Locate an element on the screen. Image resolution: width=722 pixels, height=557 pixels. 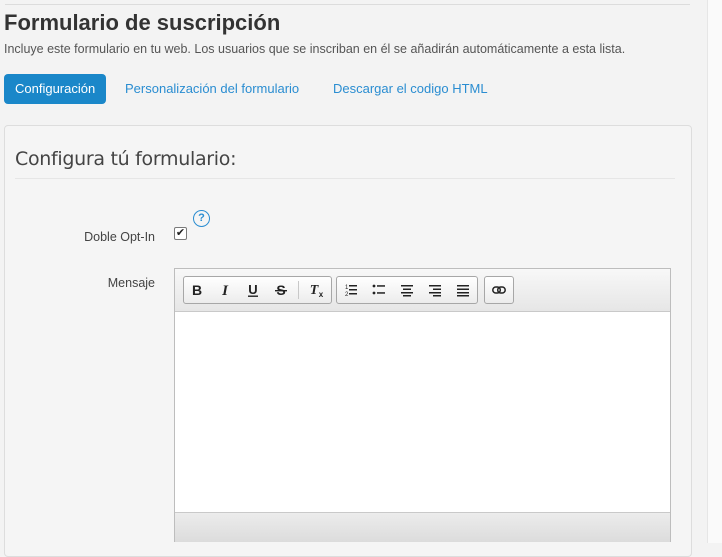
panel-divider is located at coordinates (345, 178).